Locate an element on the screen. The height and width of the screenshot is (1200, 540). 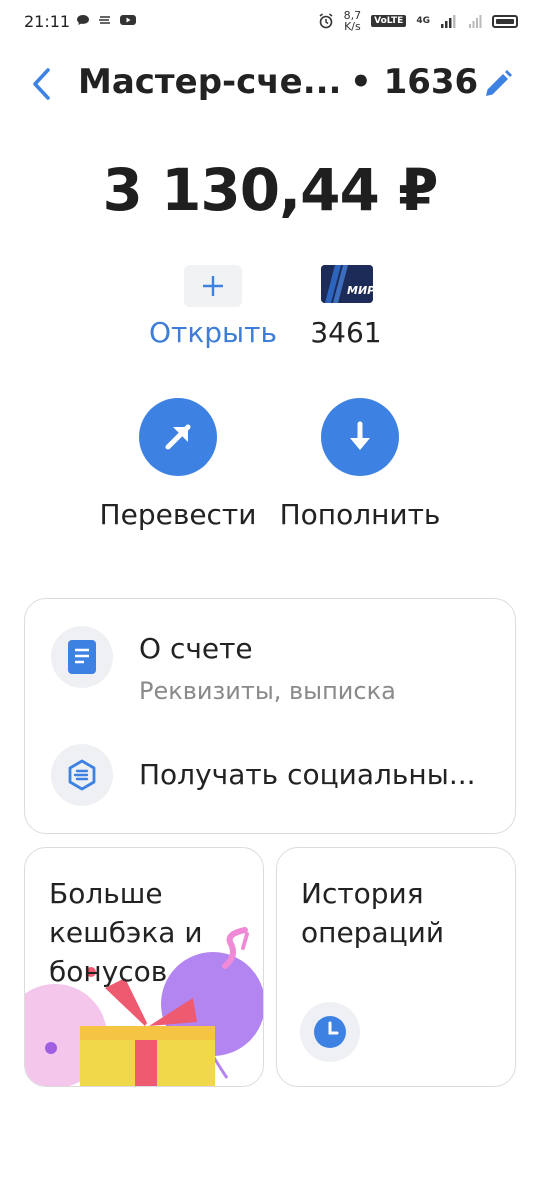
arrow-up-right-icon is located at coordinates (178, 437).